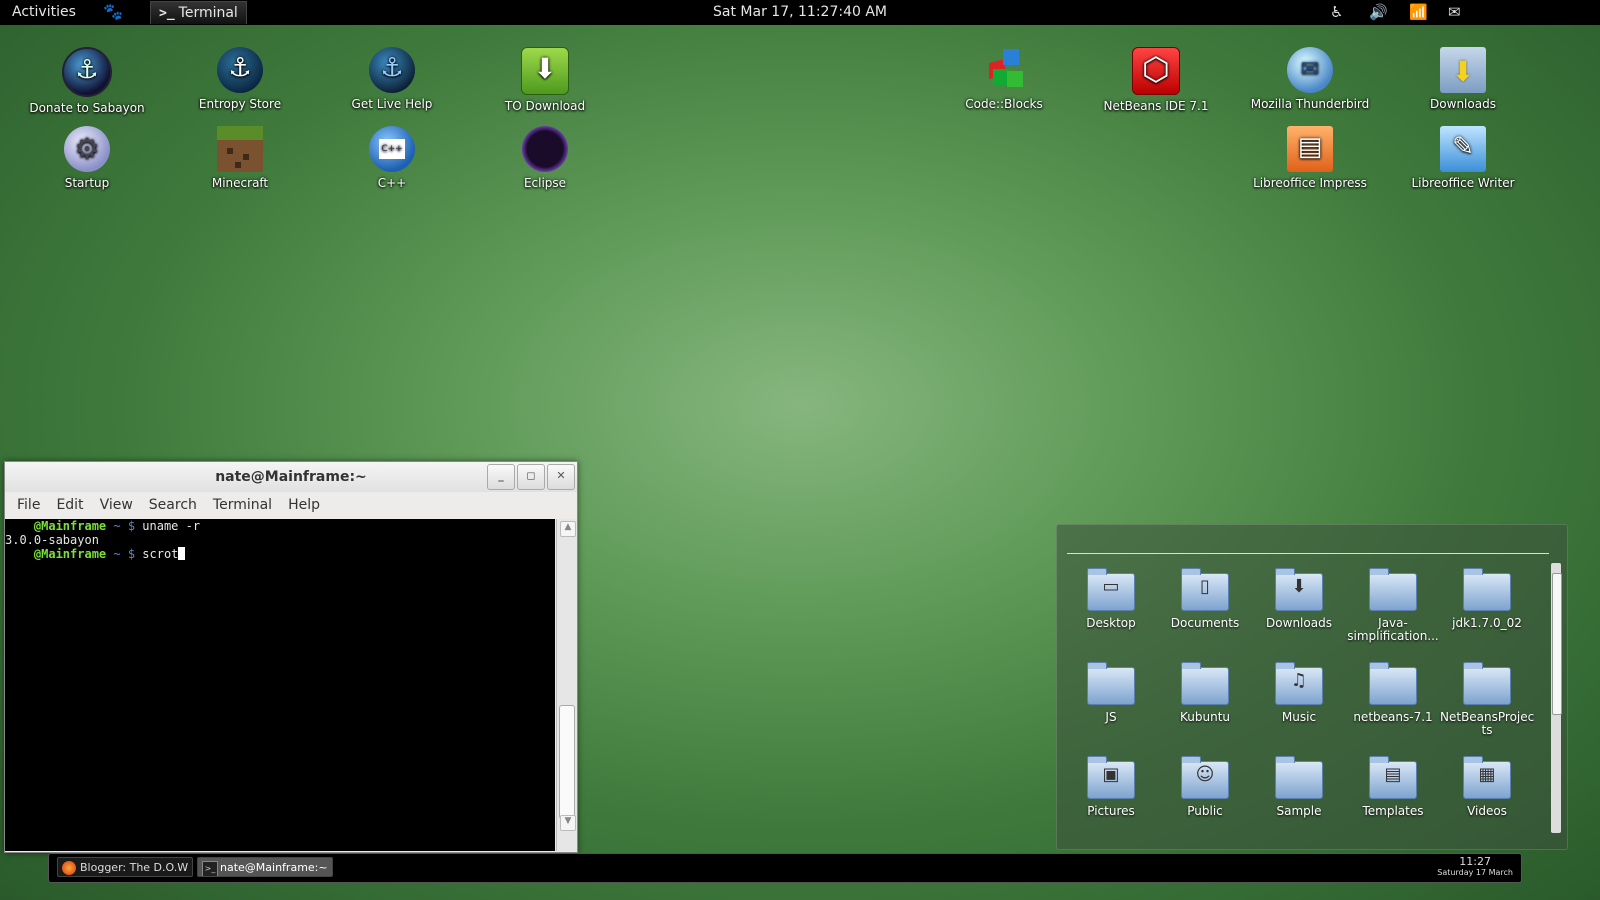 This screenshot has height=900, width=1600. What do you see at coordinates (280, 526) in the screenshot?
I see `terminal-line: @Mainframe ~ $ uname -r` at bounding box center [280, 526].